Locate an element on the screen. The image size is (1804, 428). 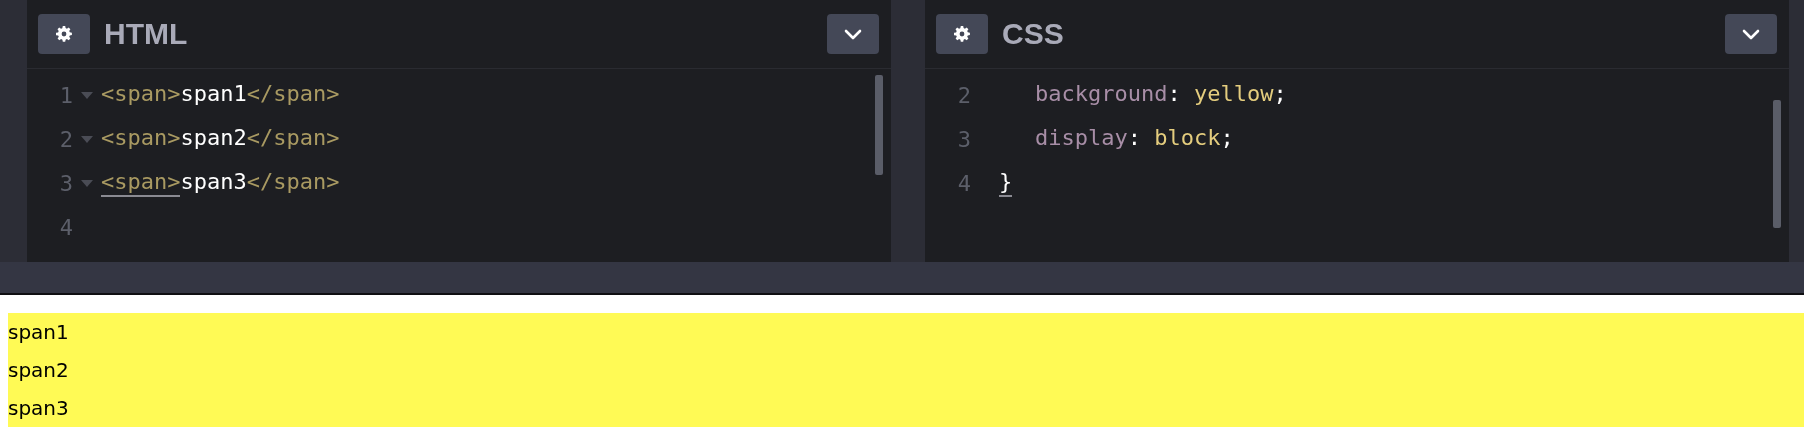
panel-title: HTML is located at coordinates (146, 34).